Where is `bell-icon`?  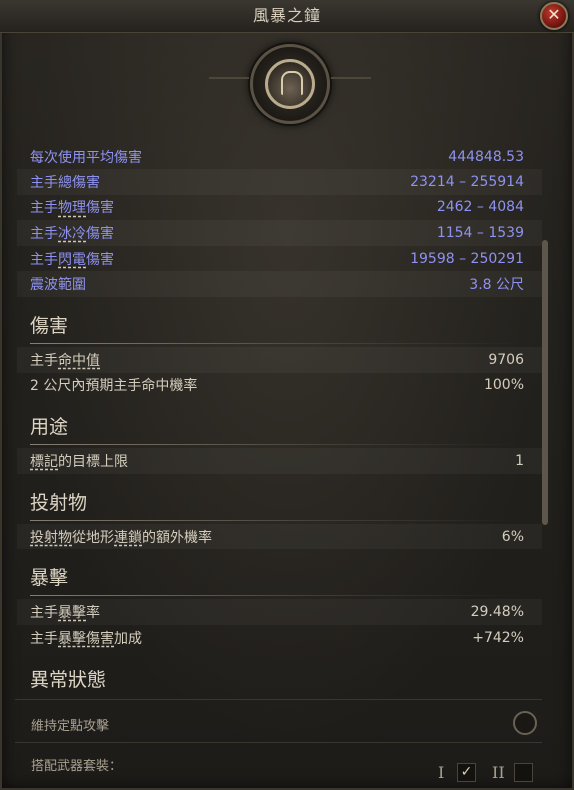
bell-icon is located at coordinates (292, 83).